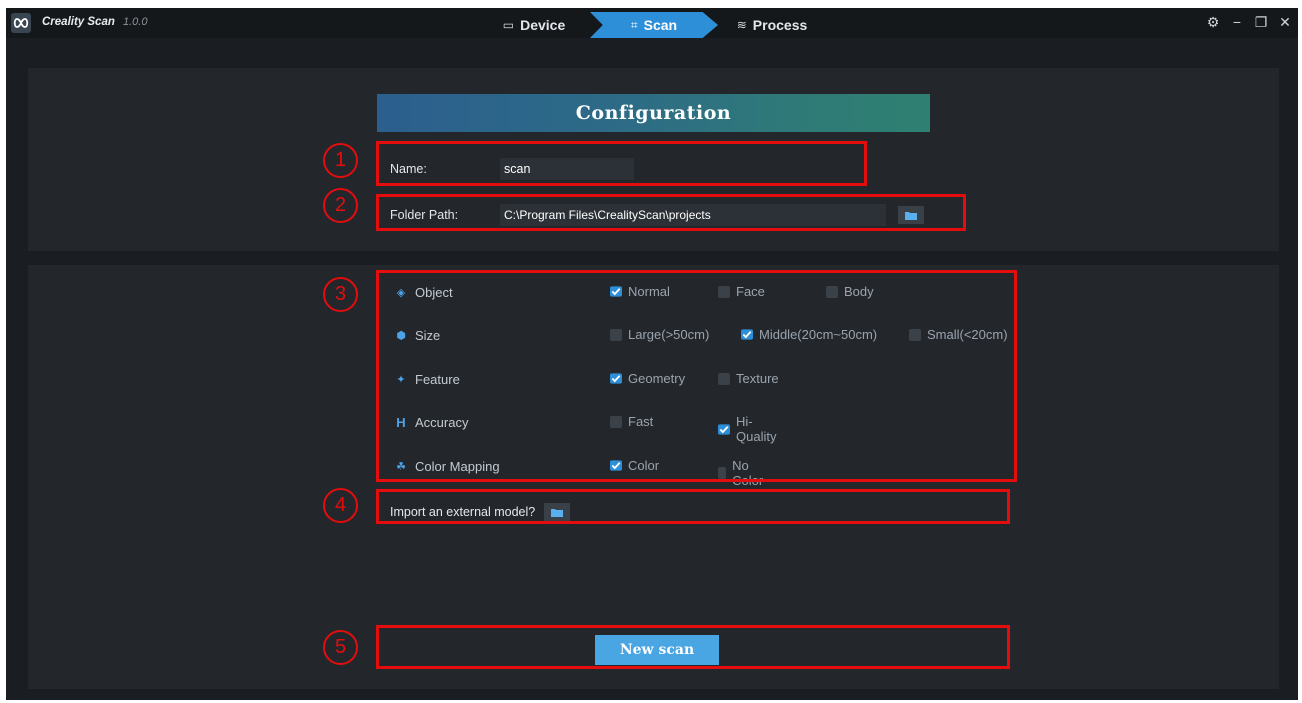  I want to click on tab-process-label: Process, so click(780, 25).